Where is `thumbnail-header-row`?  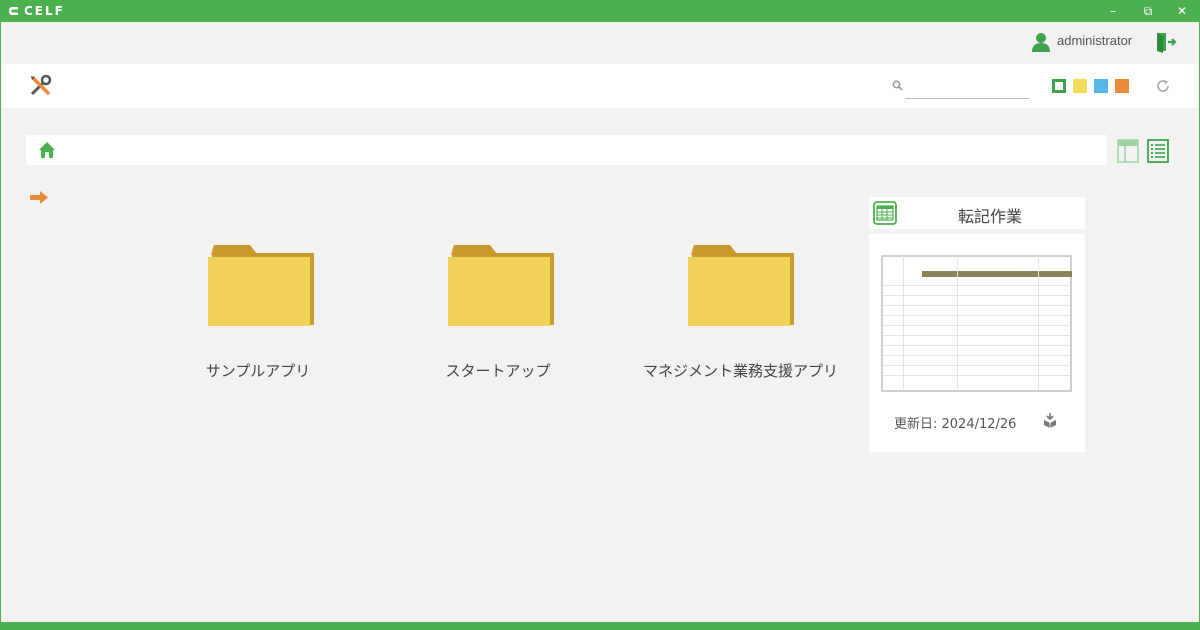
thumbnail-header-row is located at coordinates (997, 274).